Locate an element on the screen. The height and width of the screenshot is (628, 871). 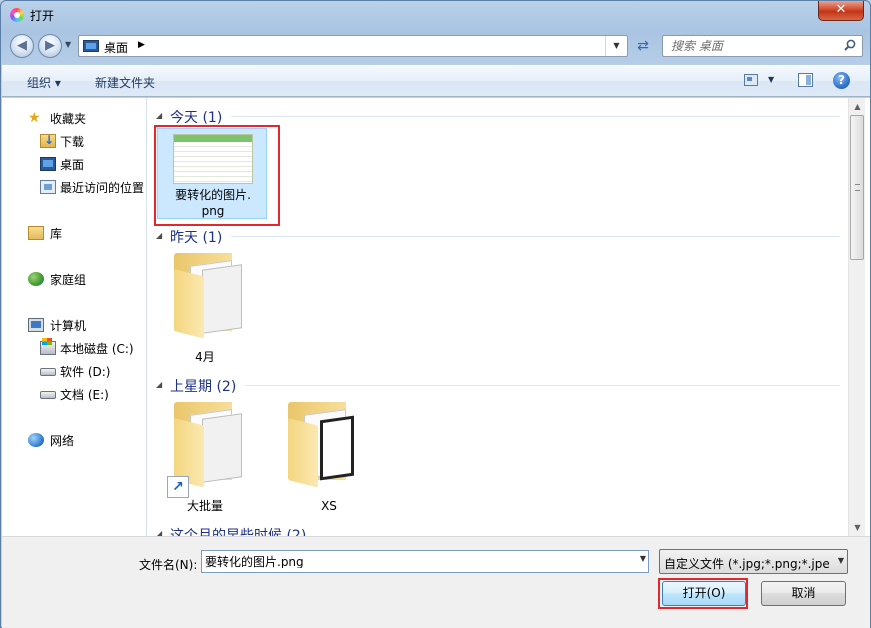
nav-label: 网络 is located at coordinates (62, 441).